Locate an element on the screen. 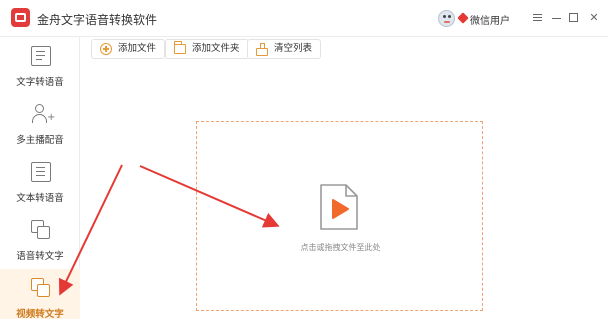  menu-icon is located at coordinates (537, 14).